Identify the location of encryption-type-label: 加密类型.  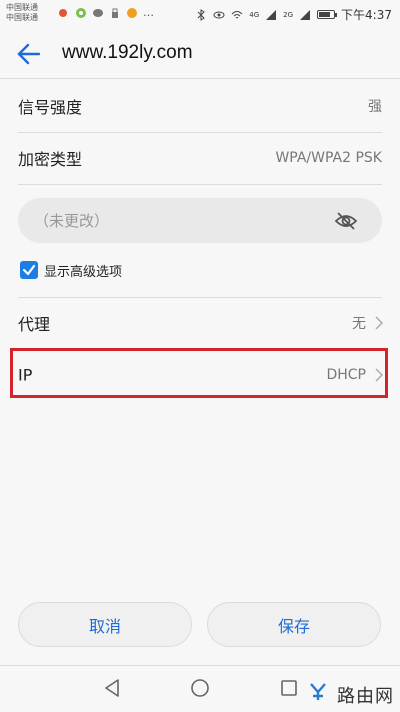
(50, 159).